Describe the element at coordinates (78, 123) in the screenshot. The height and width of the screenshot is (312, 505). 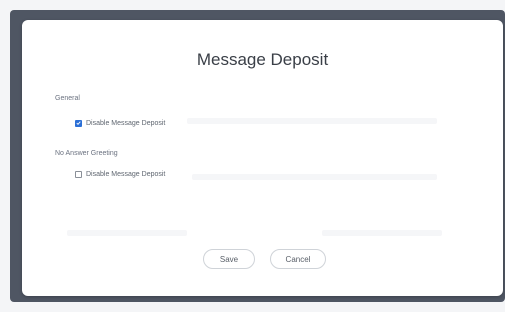
I see `checkbox-checked-icon` at that location.